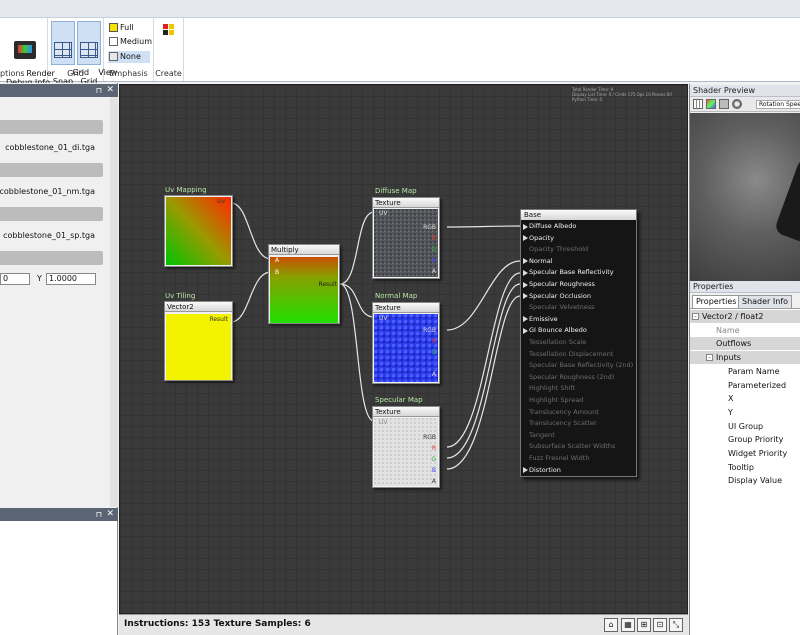 The image size is (800, 635). Describe the element at coordinates (724, 104) in the screenshot. I see `background-toggle-icon` at that location.